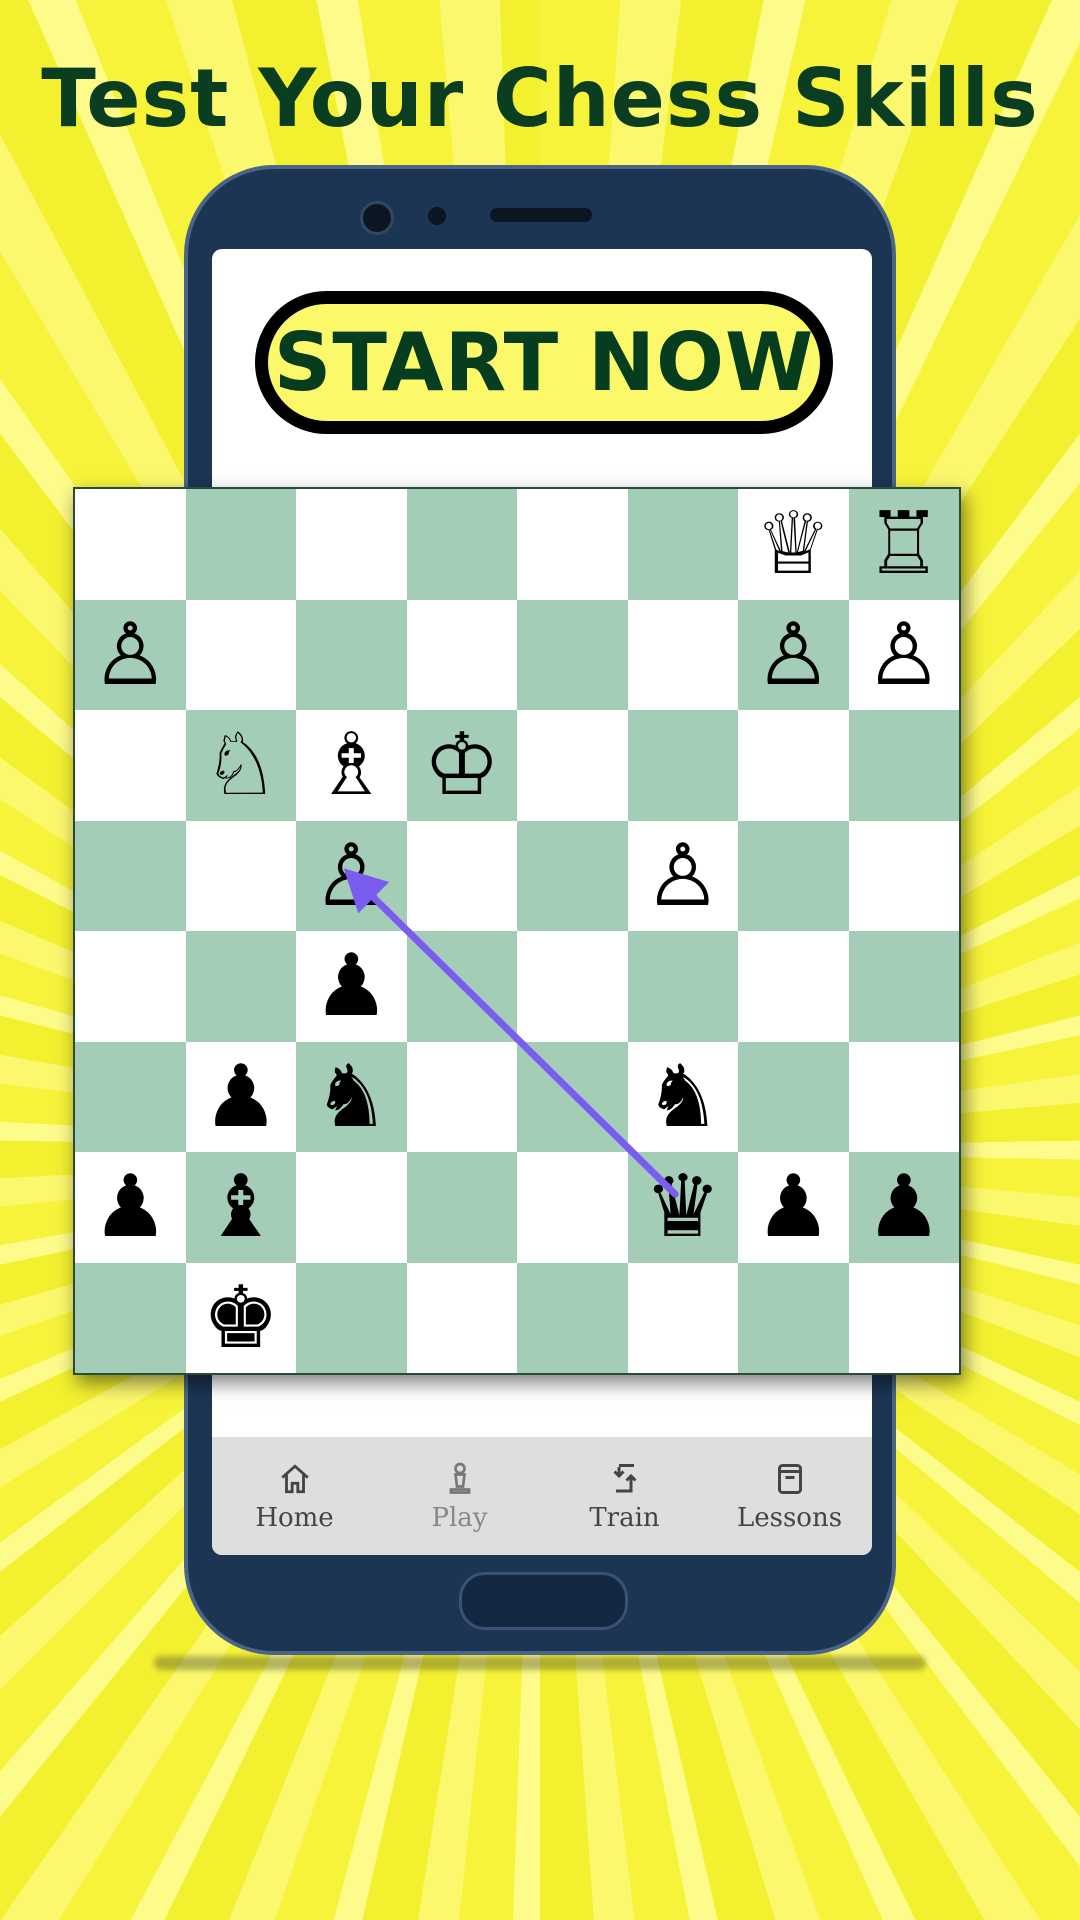 The height and width of the screenshot is (1920, 1080). Describe the element at coordinates (624, 1518) in the screenshot. I see `nav-train-label: Train` at that location.